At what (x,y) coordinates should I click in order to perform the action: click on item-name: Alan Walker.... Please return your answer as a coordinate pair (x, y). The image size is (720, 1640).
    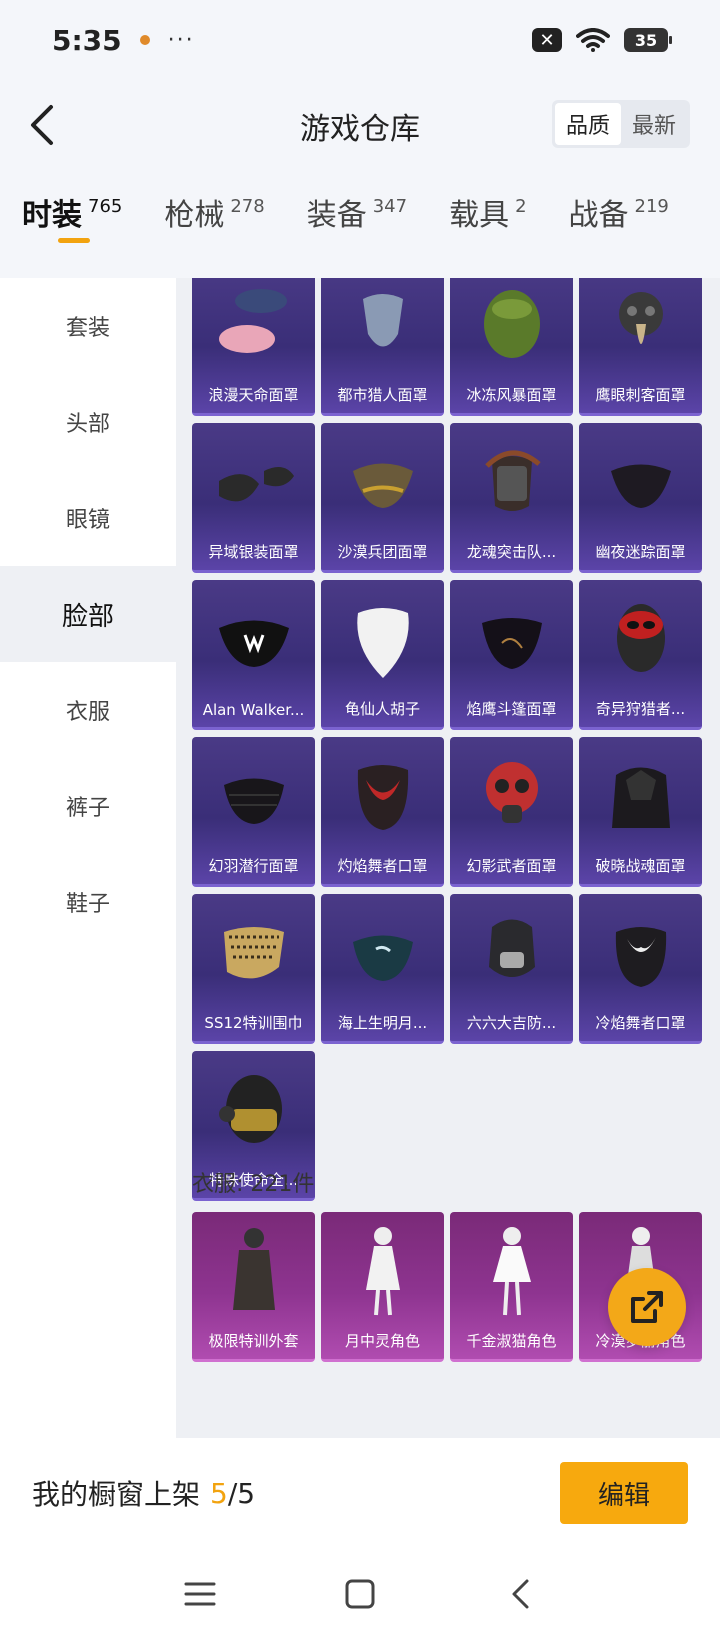
    Looking at the image, I should click on (253, 710).